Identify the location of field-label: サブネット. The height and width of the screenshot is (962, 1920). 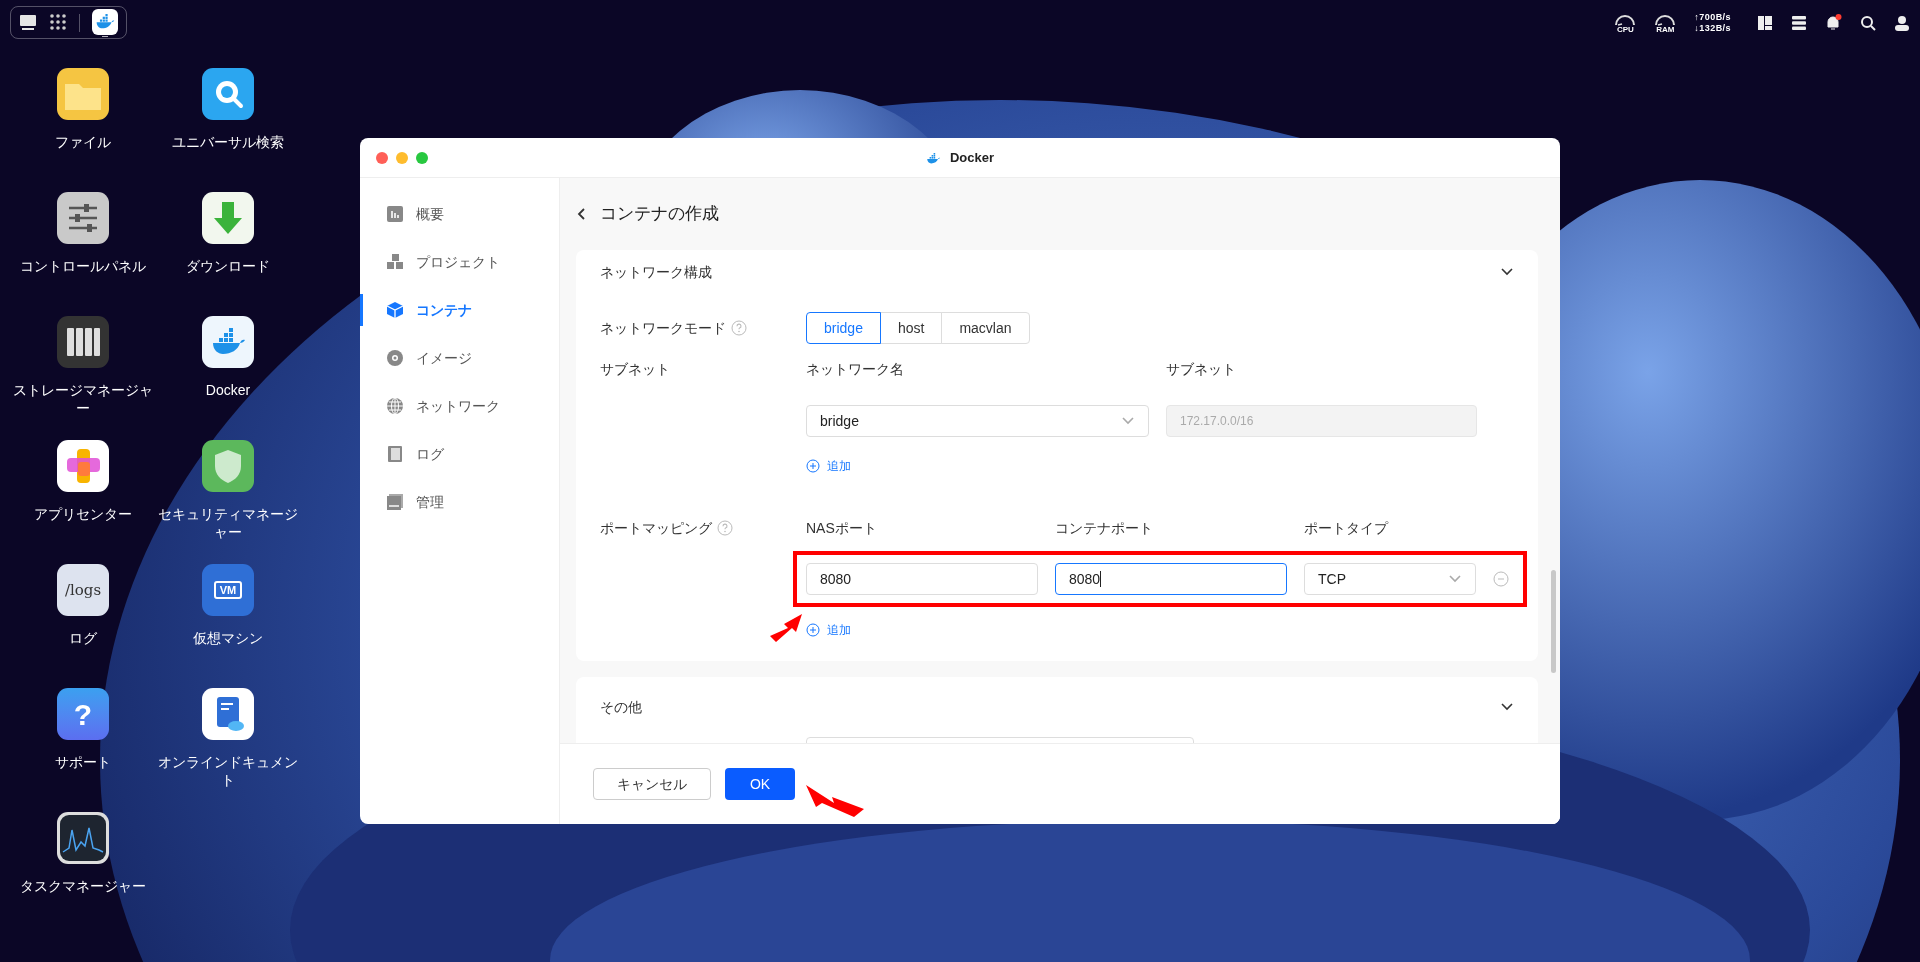
(635, 369).